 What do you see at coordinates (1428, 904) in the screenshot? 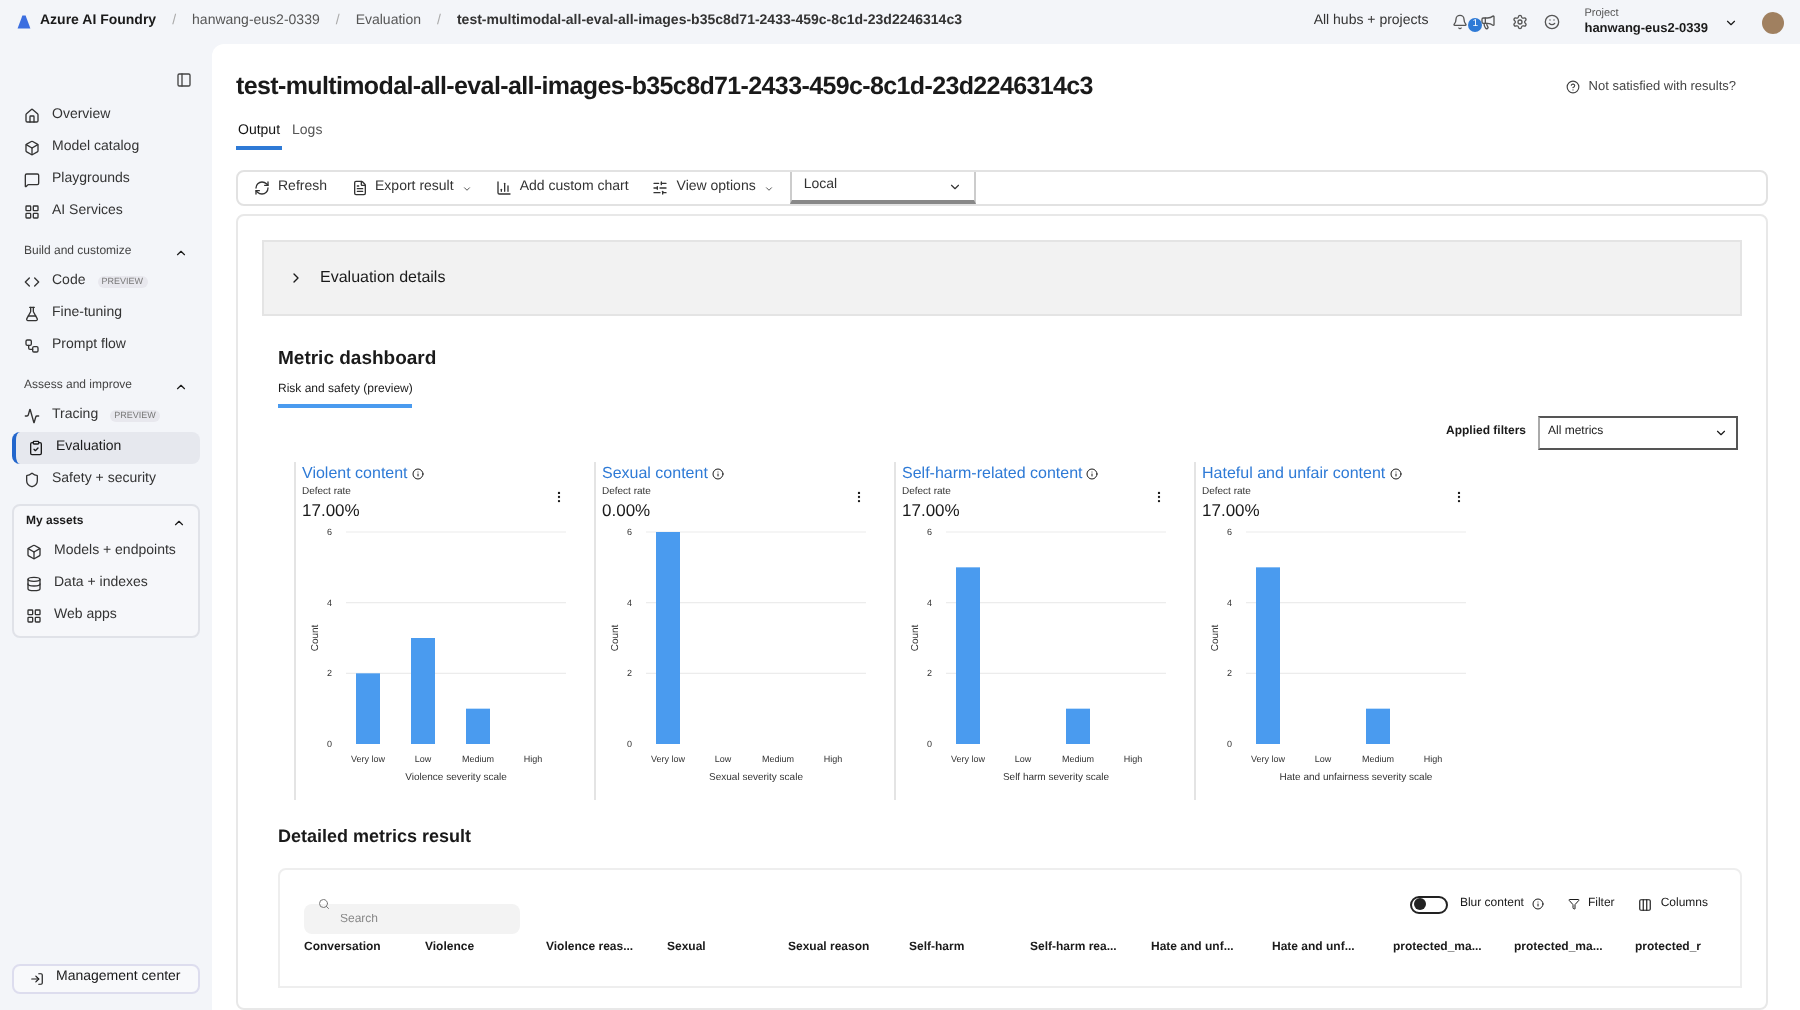
I see `toggle-switch` at bounding box center [1428, 904].